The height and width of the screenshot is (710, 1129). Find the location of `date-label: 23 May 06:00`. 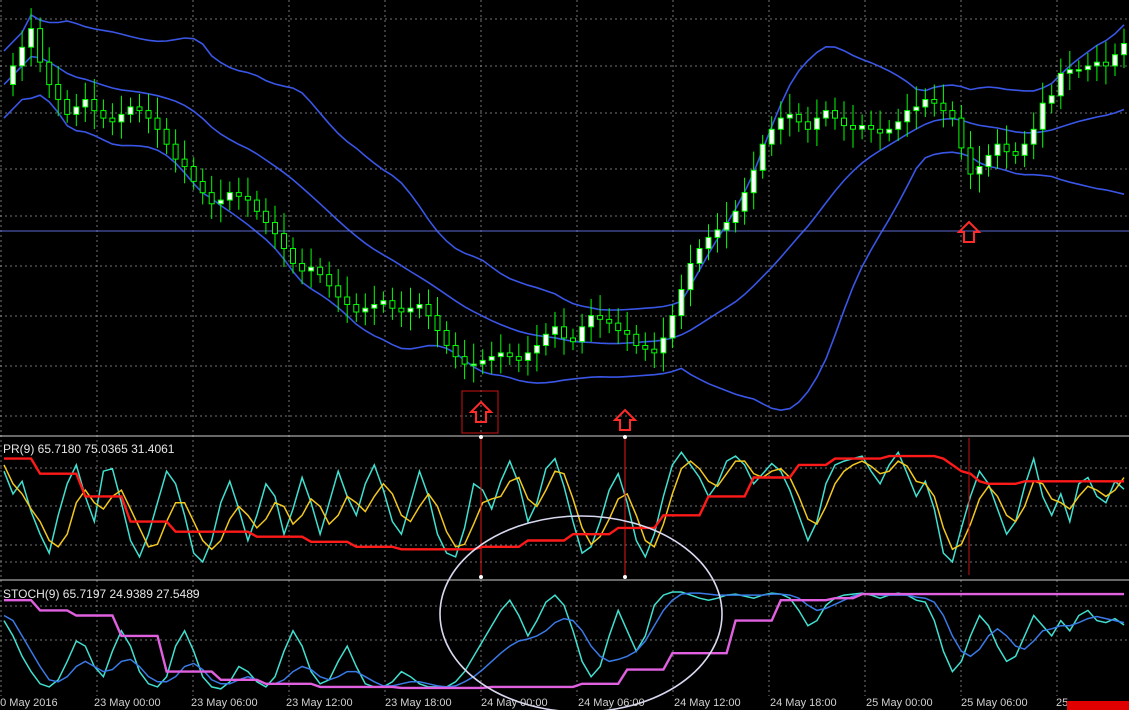

date-label: 23 May 06:00 is located at coordinates (224, 703).